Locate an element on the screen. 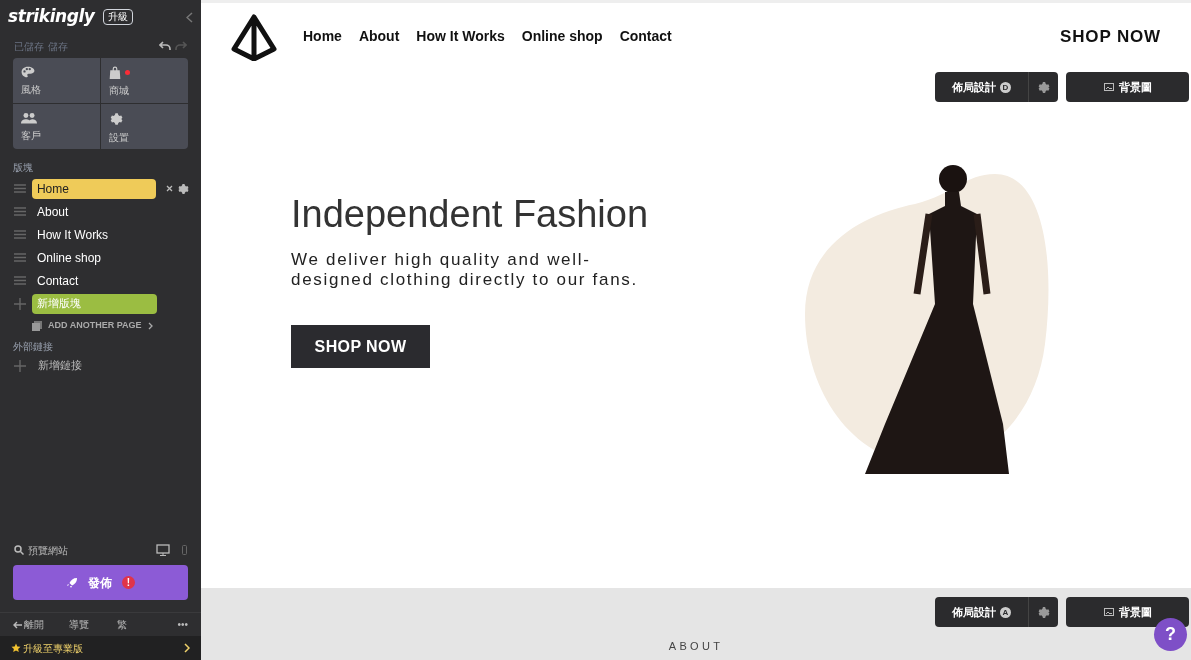 The image size is (1191, 660). layout-button-group: 佈局設計 A is located at coordinates (996, 612).